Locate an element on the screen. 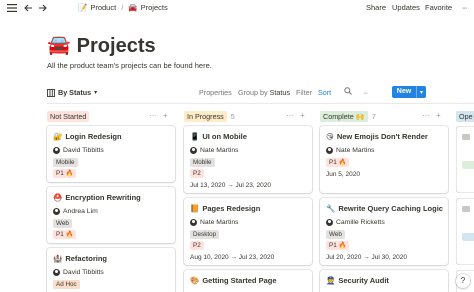 This screenshot has height=292, width=474. card-title: 🔐 Login Redesign is located at coordinates (87, 137).